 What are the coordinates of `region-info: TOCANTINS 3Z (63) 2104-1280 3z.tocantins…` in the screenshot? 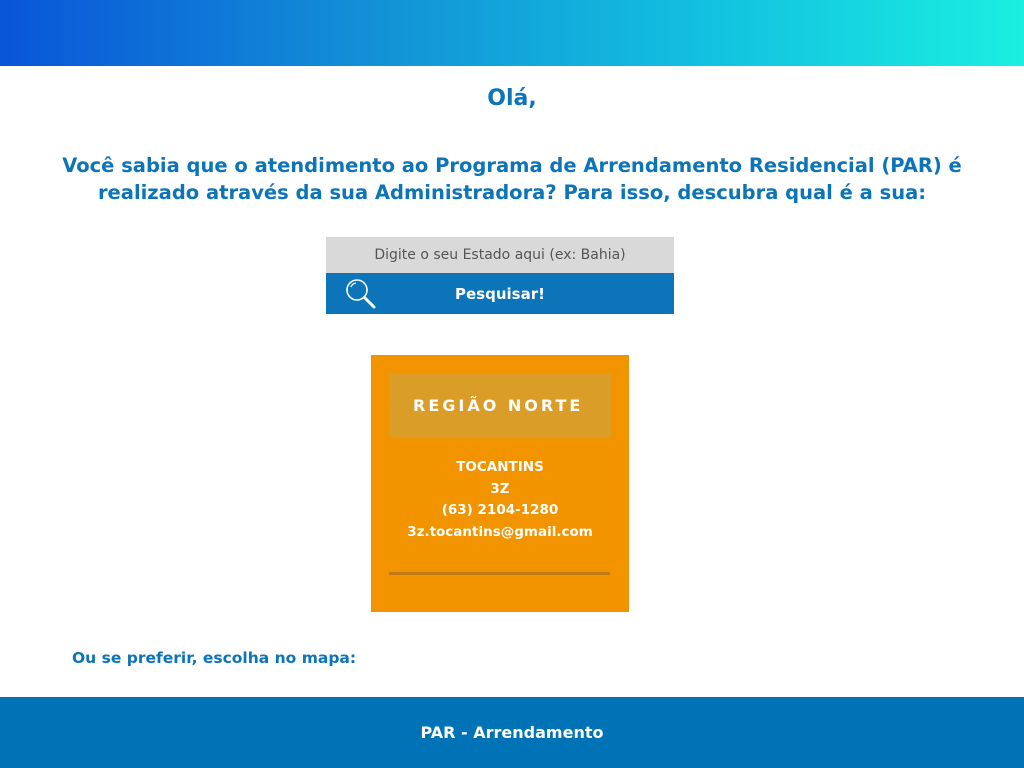 It's located at (500, 500).